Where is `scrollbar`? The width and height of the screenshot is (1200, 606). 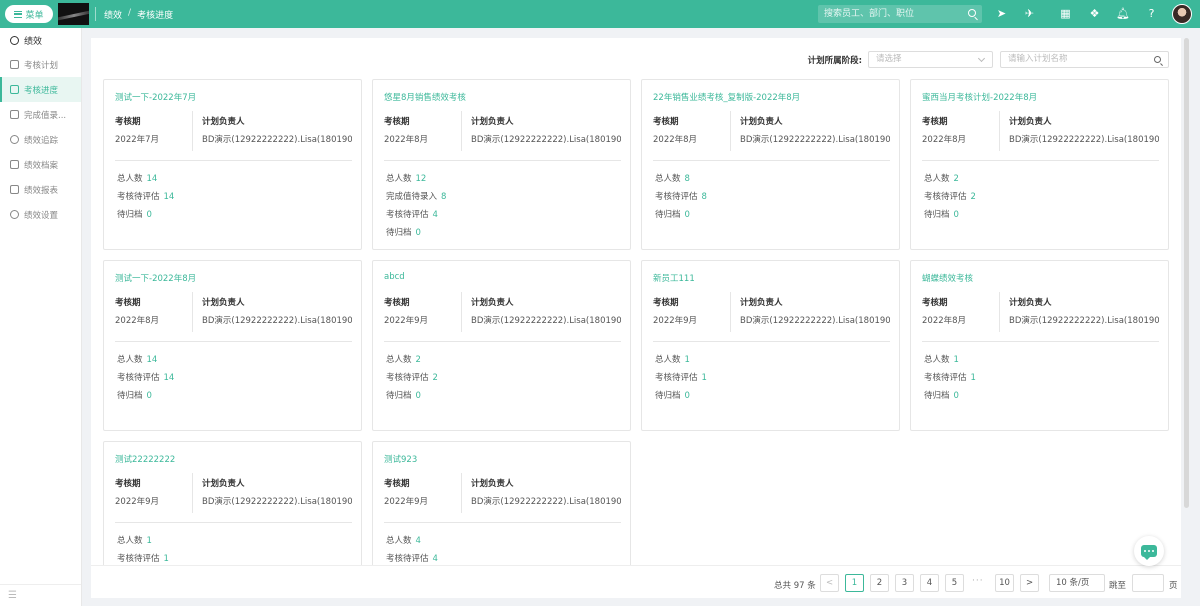 scrollbar is located at coordinates (1186, 273).